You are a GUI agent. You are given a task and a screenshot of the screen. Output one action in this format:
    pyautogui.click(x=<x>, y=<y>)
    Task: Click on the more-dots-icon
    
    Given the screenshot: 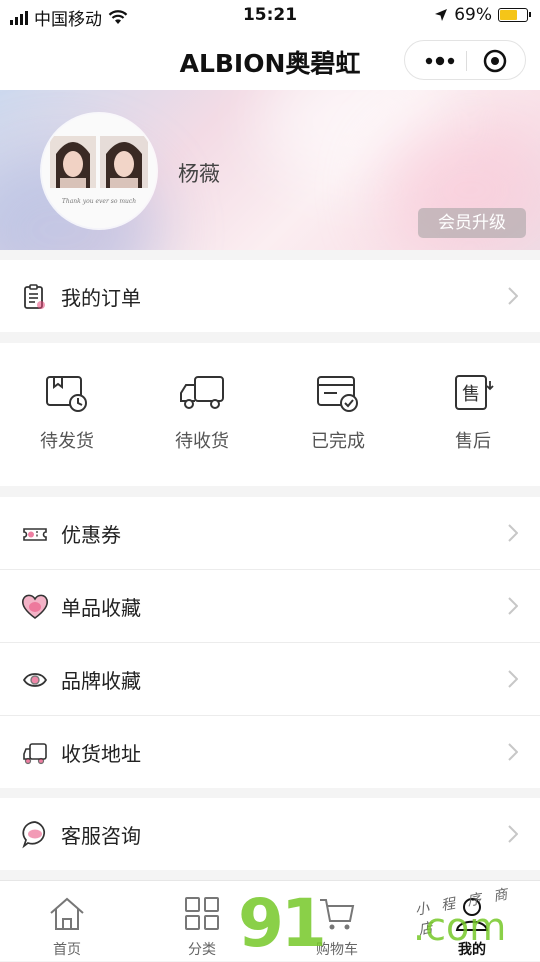 What is the action you would take?
    pyautogui.click(x=440, y=61)
    